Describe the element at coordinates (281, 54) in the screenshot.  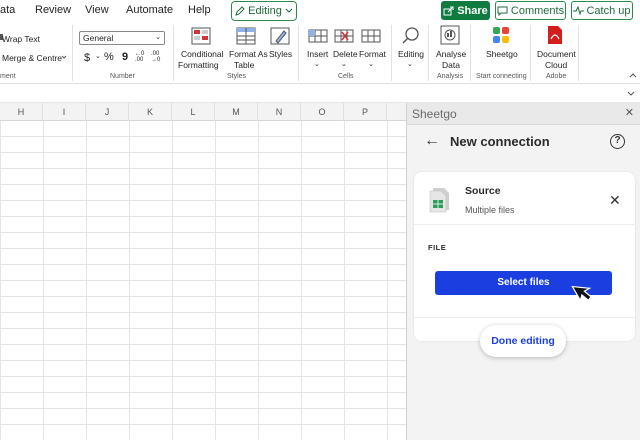
I see `styles-label: Styles` at that location.